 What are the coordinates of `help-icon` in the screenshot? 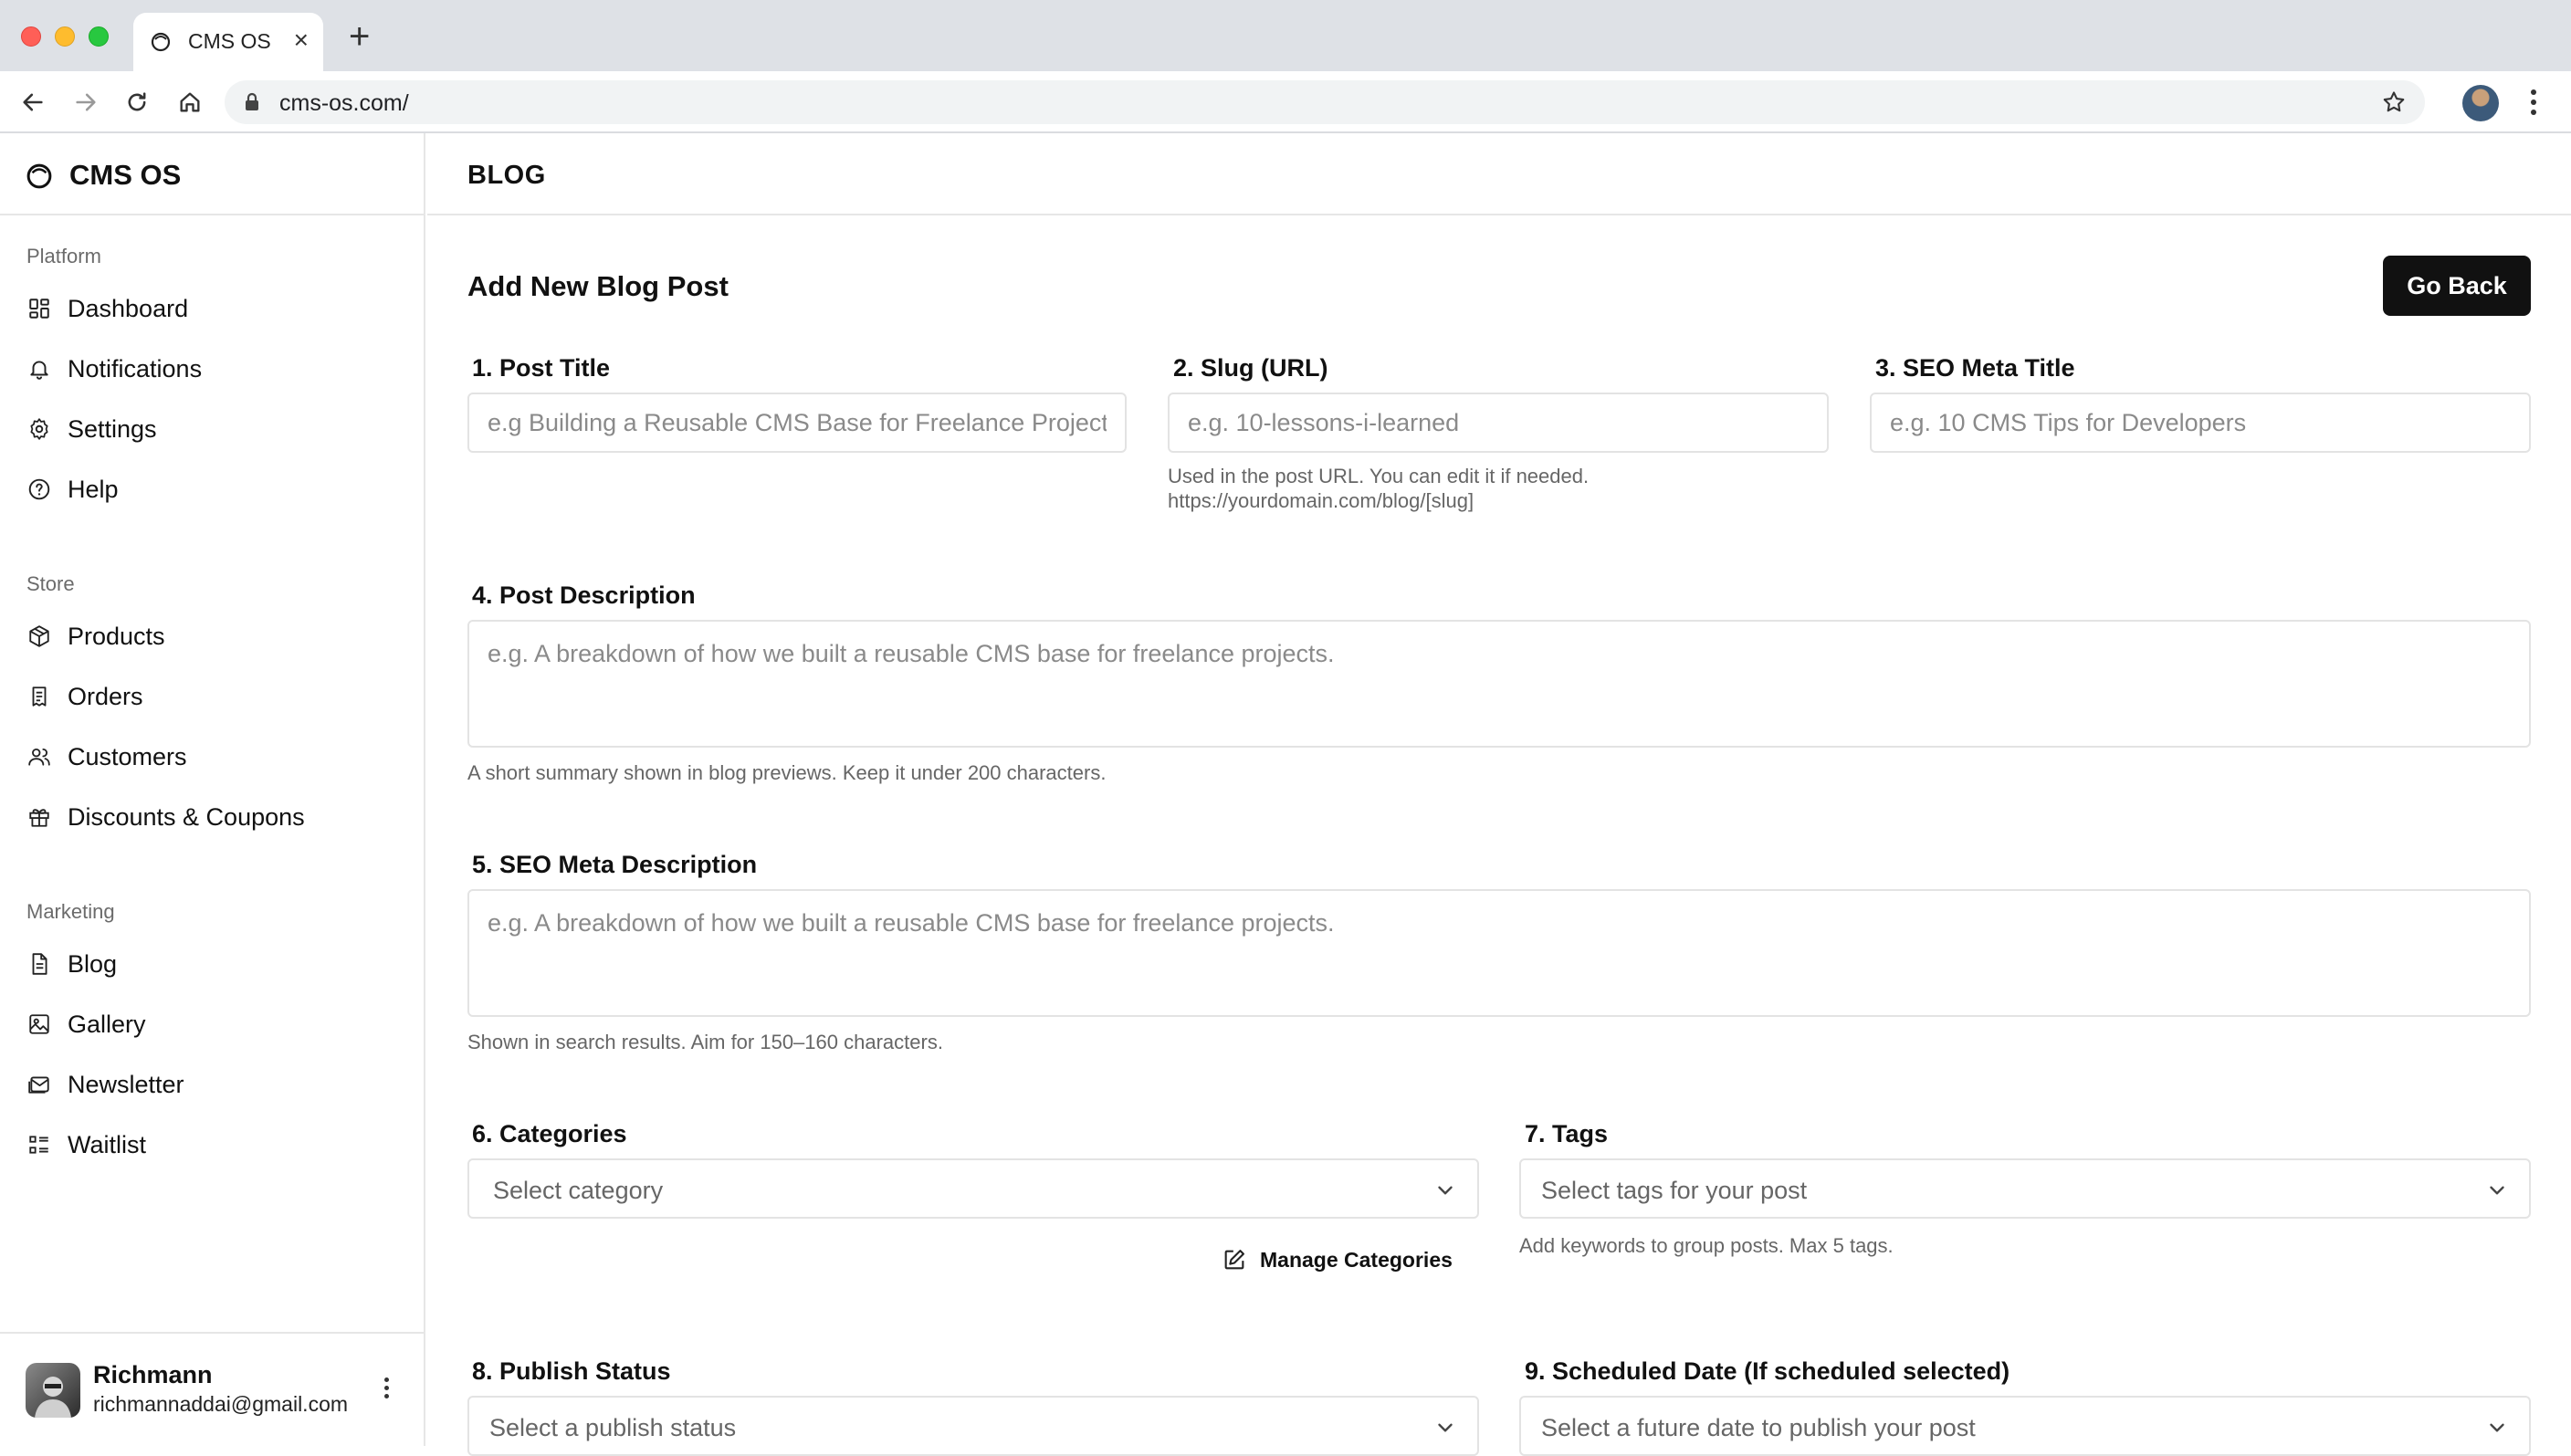 It's located at (39, 489).